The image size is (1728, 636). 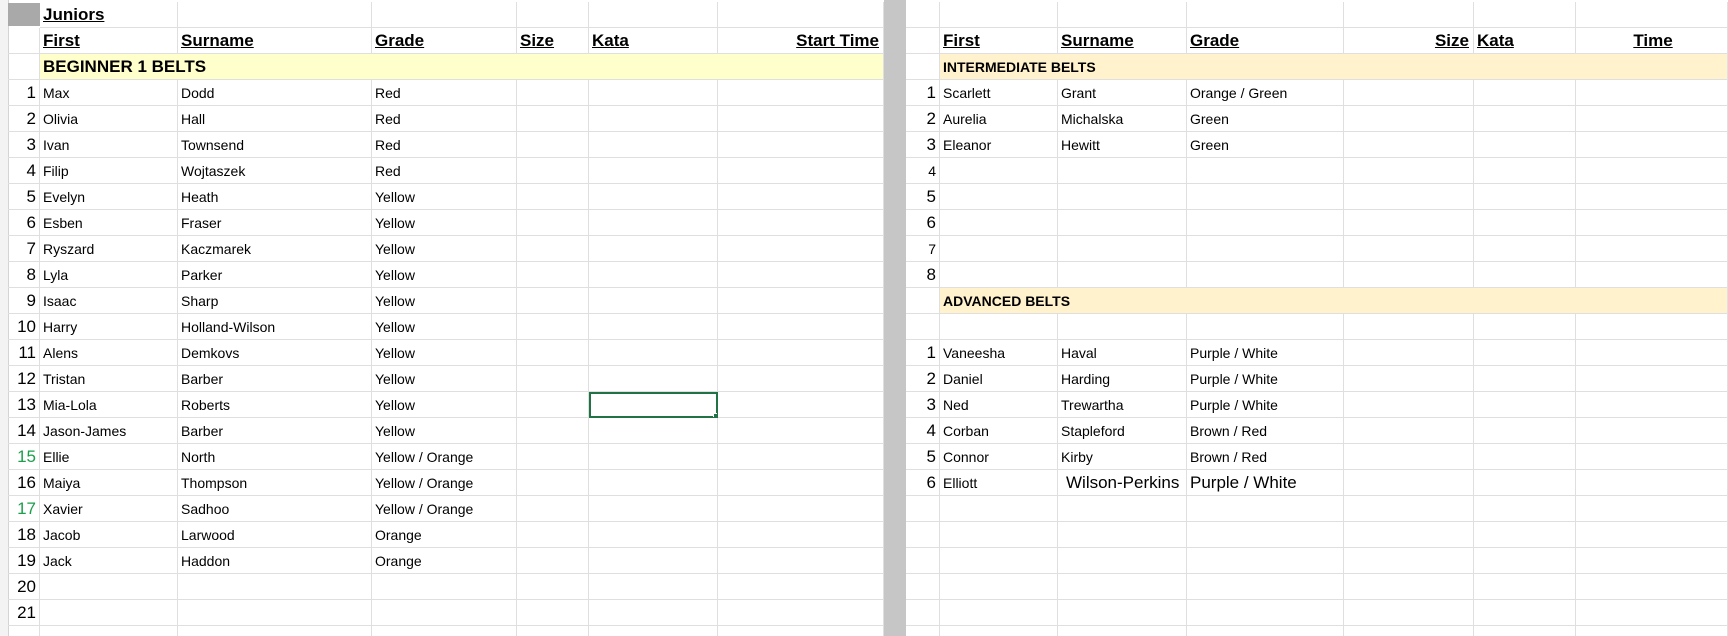 What do you see at coordinates (109, 483) in the screenshot?
I see `cell-first: Maiya` at bounding box center [109, 483].